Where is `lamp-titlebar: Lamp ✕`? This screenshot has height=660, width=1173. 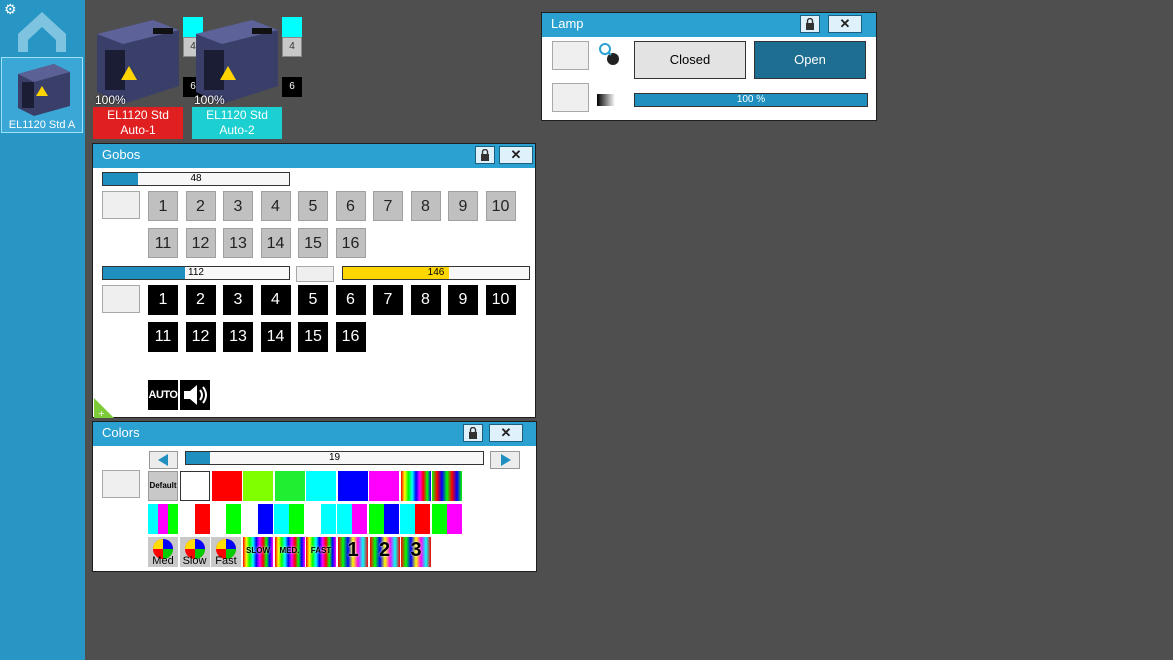 lamp-titlebar: Lamp ✕ is located at coordinates (709, 25).